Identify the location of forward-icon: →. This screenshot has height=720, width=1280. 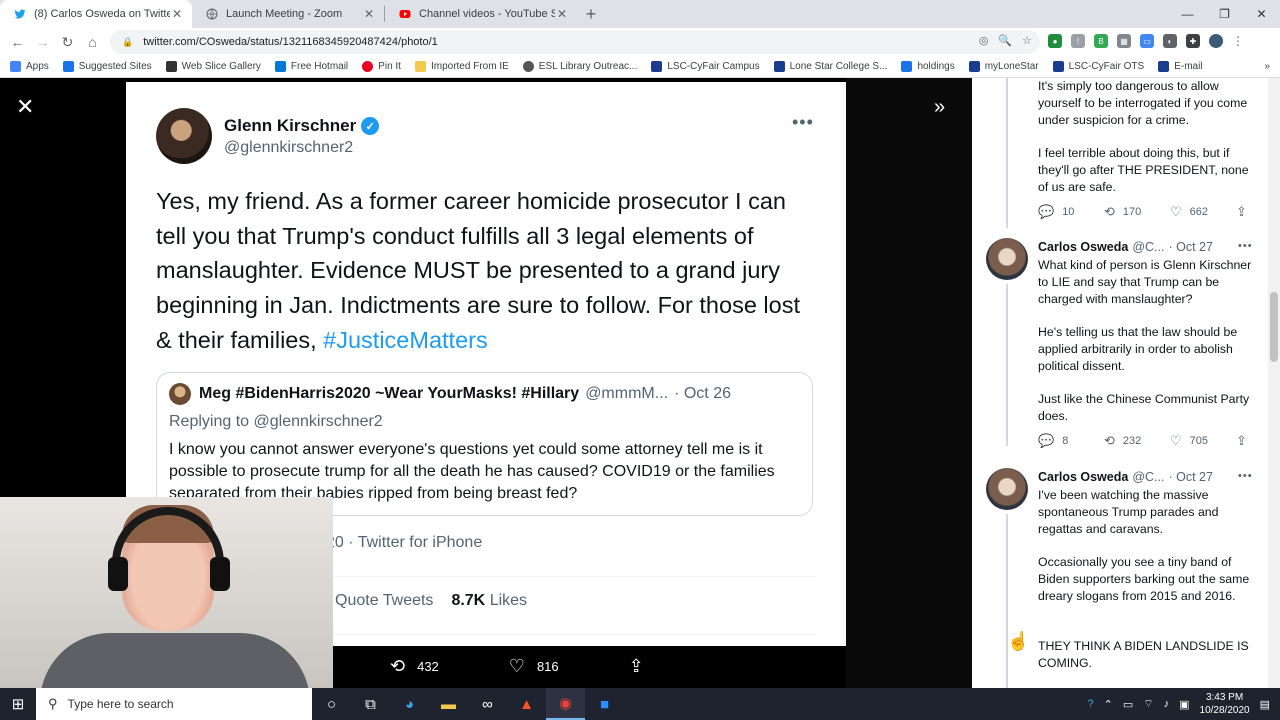
(42, 42).